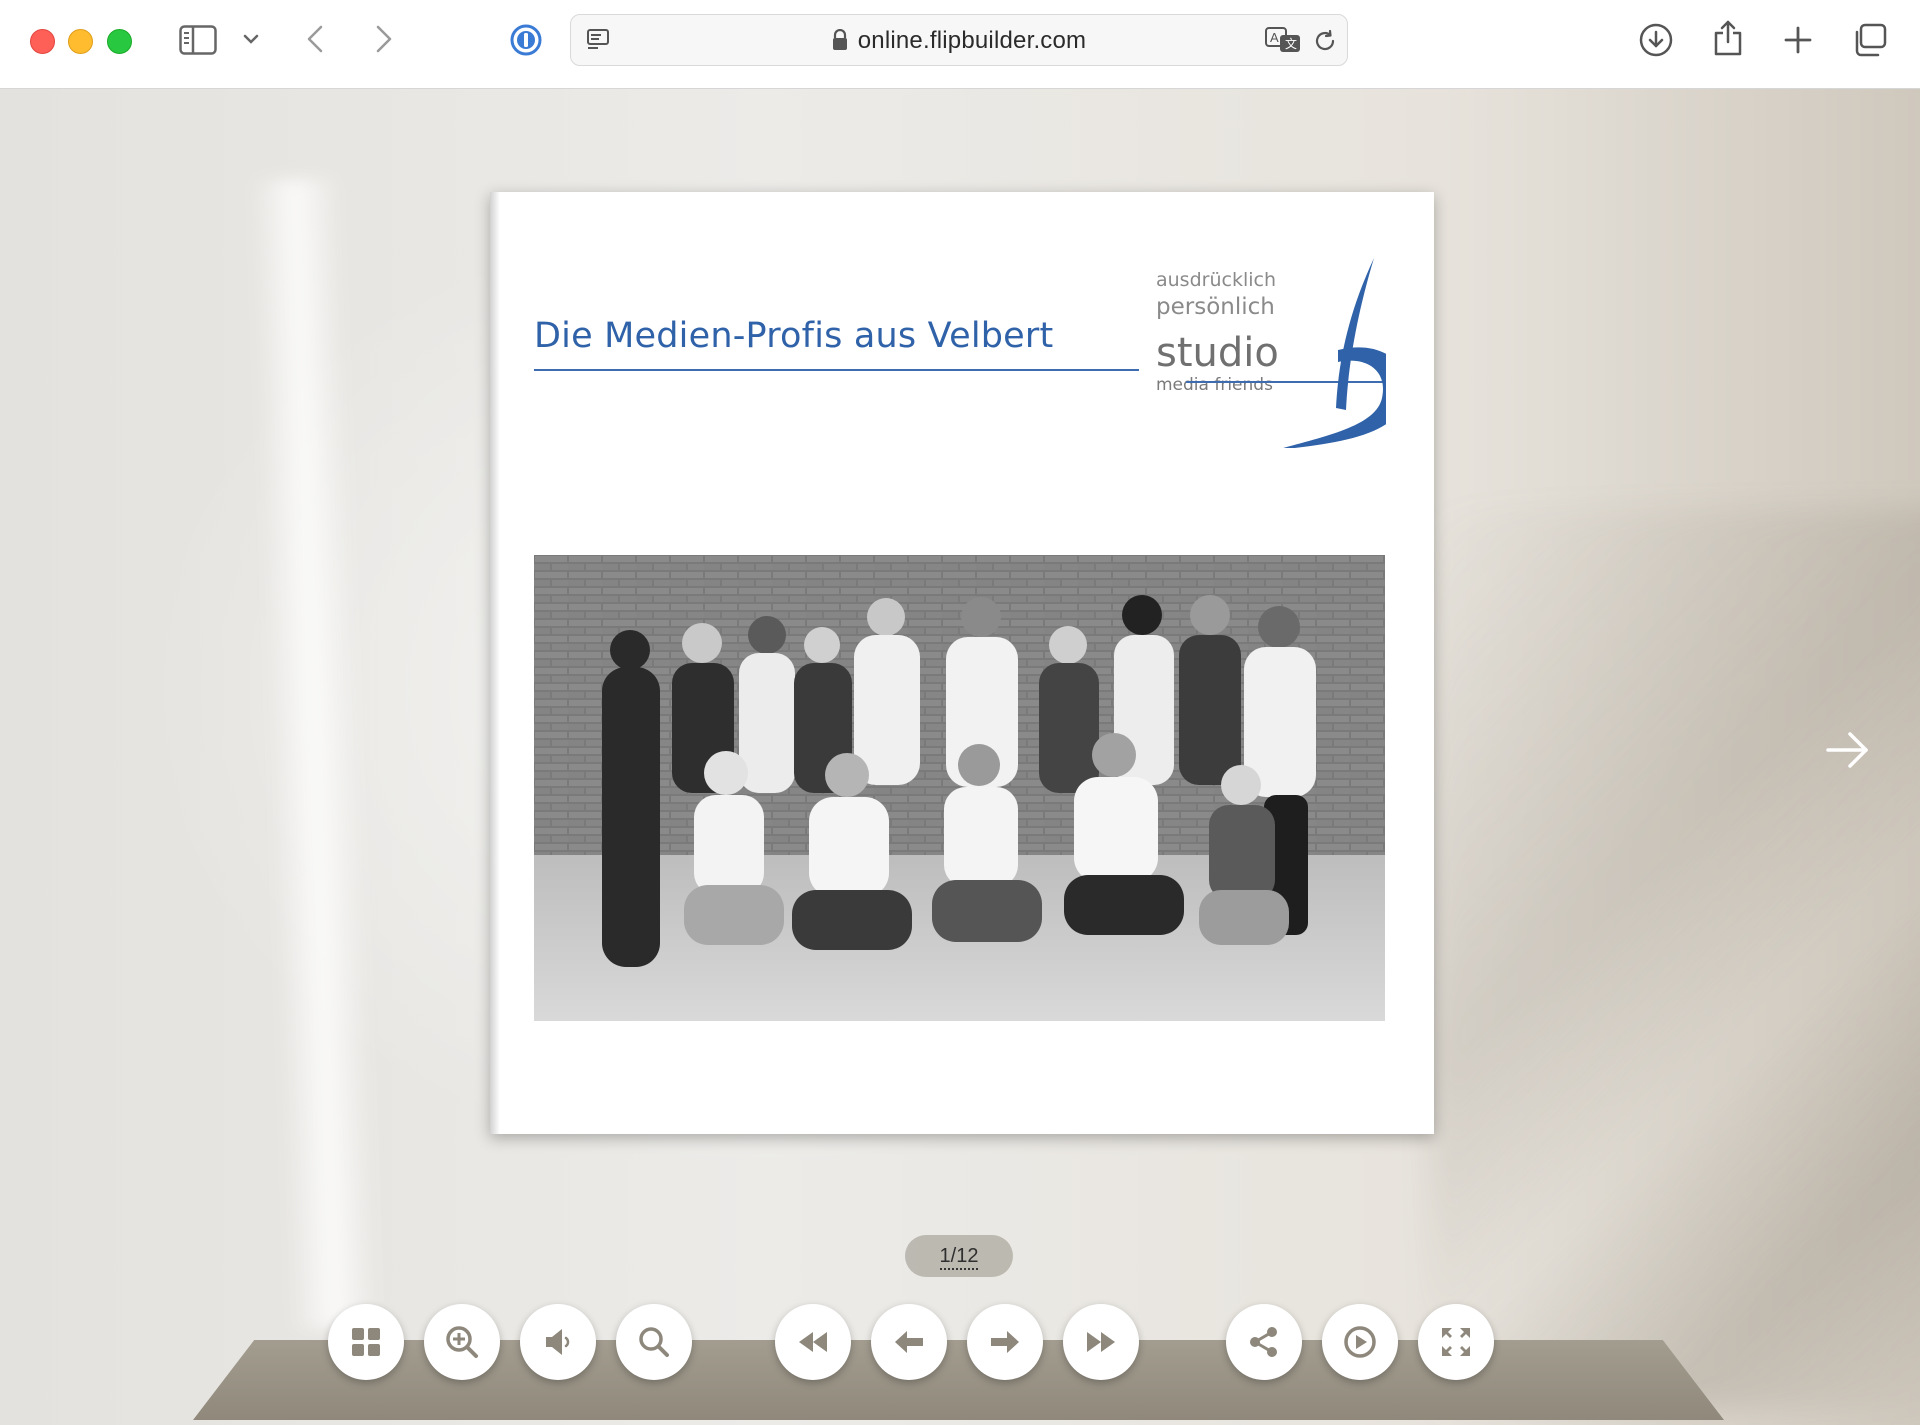 The image size is (1920, 1425). Describe the element at coordinates (119, 41) in the screenshot. I see `zoom-window-button` at that location.